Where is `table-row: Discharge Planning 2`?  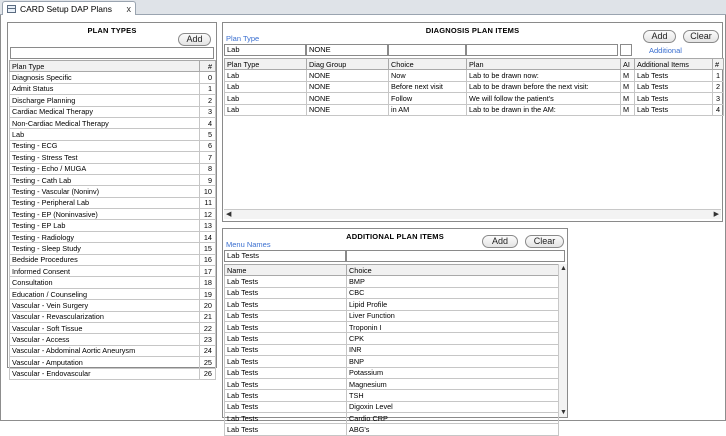
table-row: Discharge Planning 2 is located at coordinates (112, 100).